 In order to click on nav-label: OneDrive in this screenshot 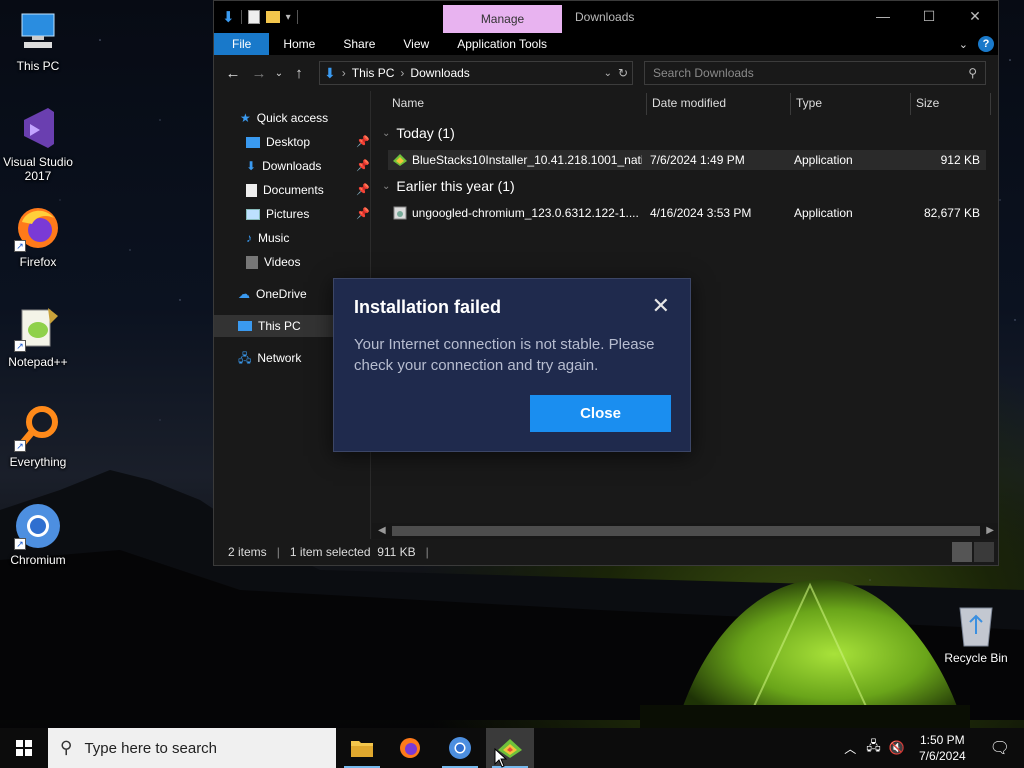, I will do `click(281, 294)`.